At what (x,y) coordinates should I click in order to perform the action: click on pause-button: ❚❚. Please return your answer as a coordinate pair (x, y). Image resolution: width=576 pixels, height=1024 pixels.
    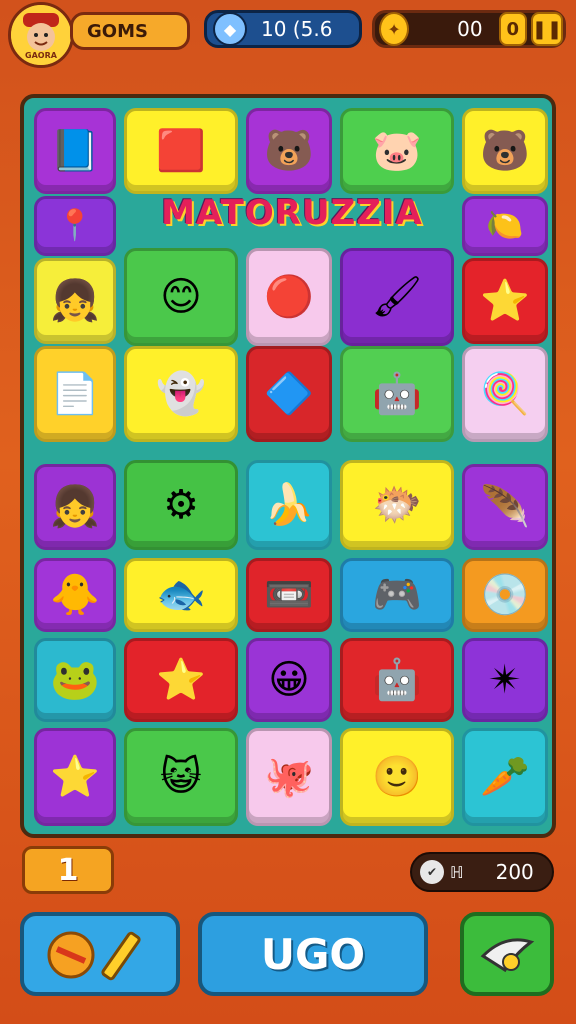
    Looking at the image, I should click on (547, 29).